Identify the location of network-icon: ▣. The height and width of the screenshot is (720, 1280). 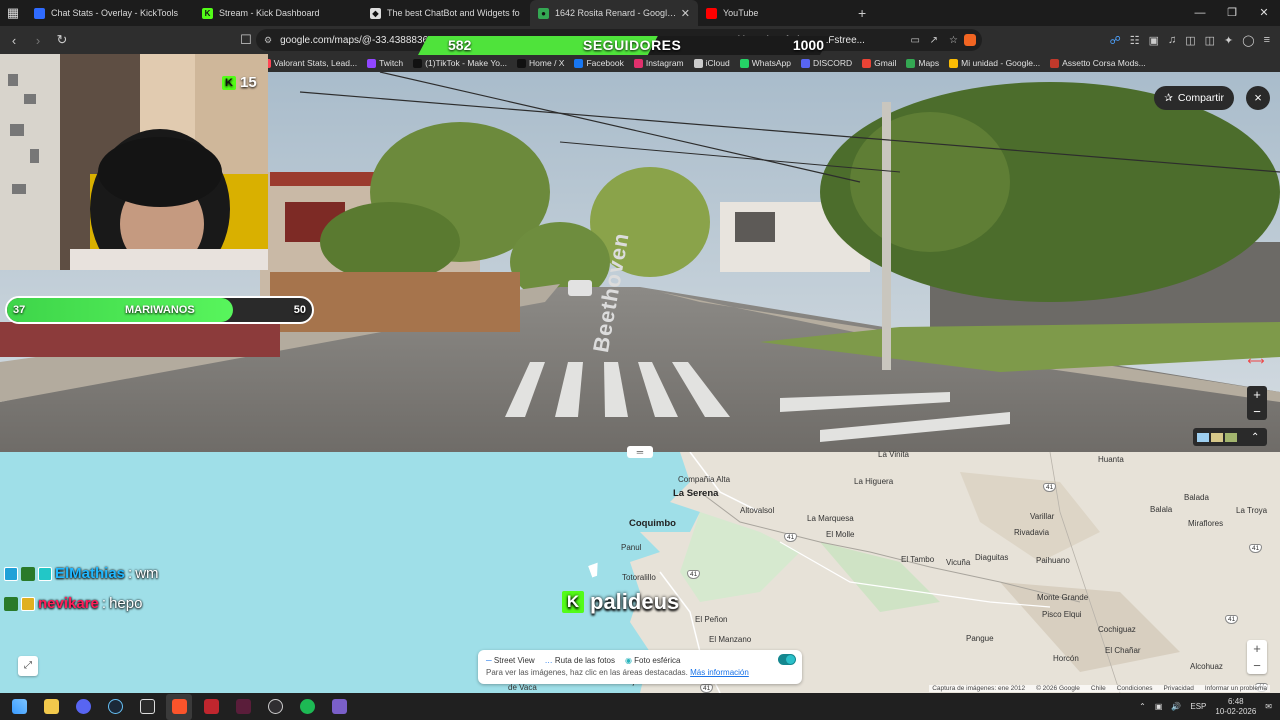
(1159, 706).